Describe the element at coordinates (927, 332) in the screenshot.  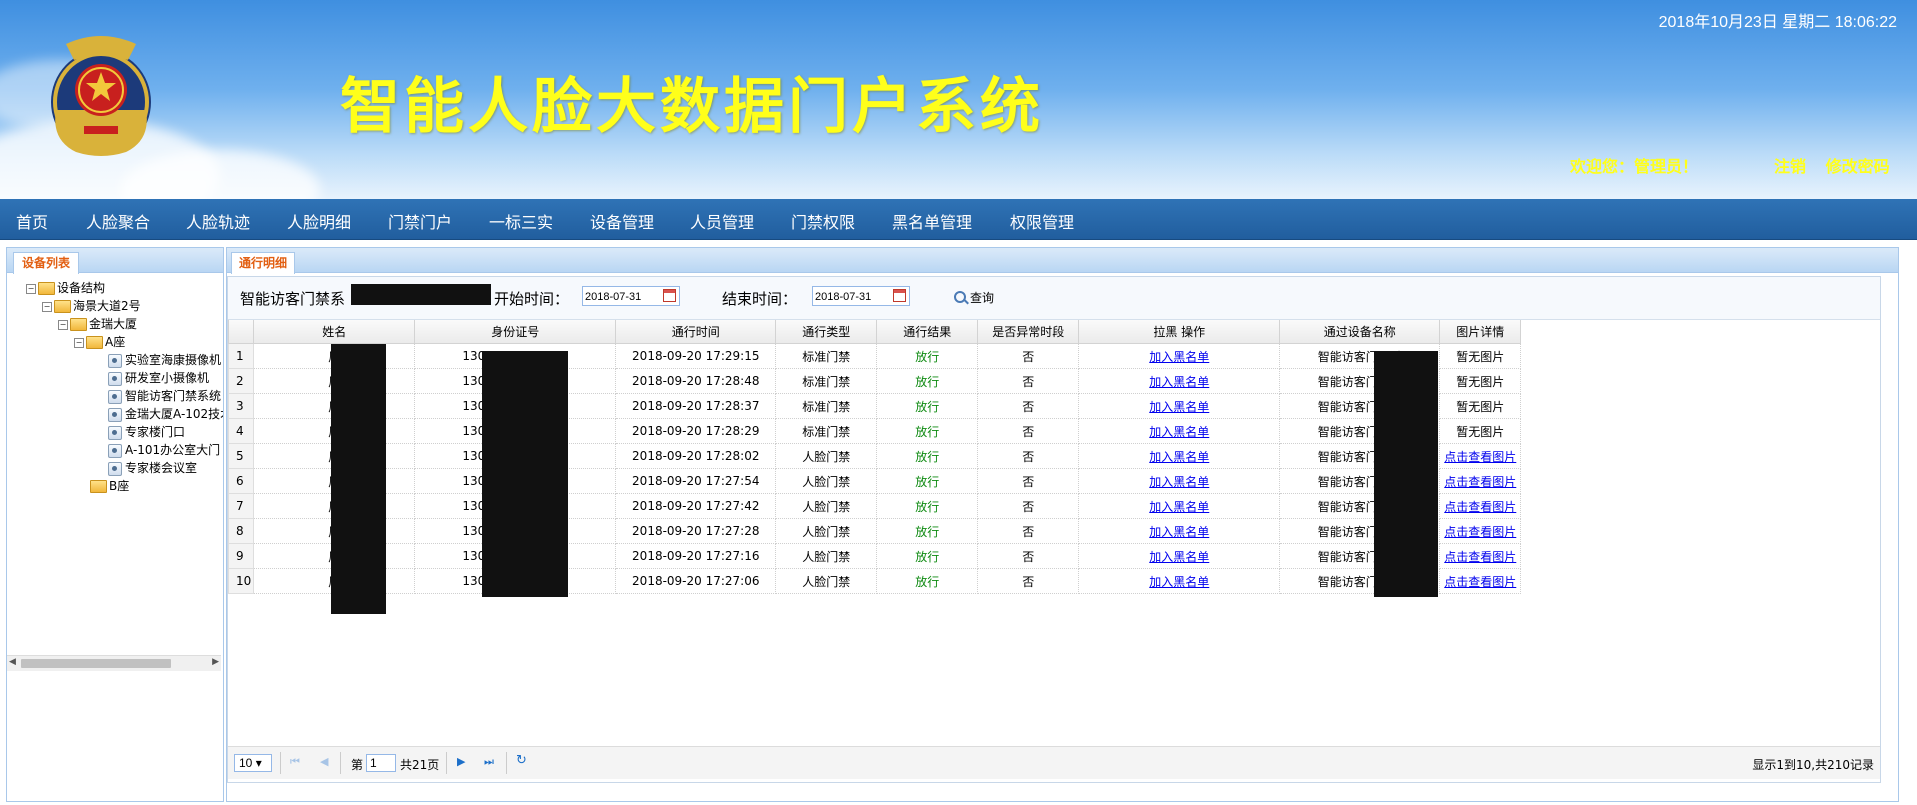
I see `column-header: 通行结果` at that location.